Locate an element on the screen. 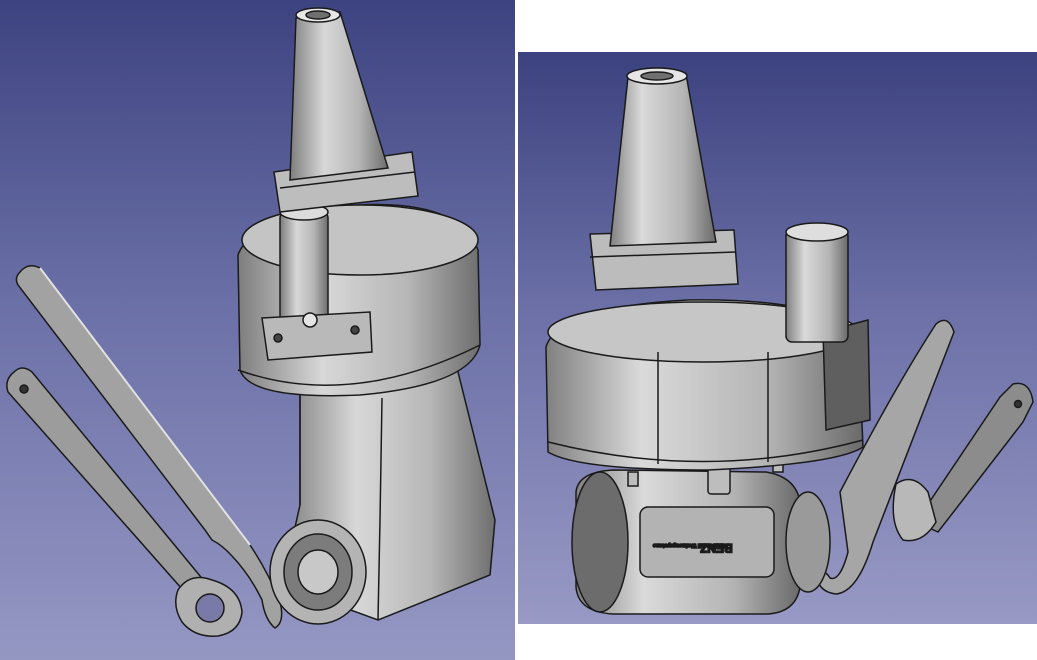  housing-sub-text: BENZ GmbH Werkzeugsysteme is located at coordinates (690, 545).